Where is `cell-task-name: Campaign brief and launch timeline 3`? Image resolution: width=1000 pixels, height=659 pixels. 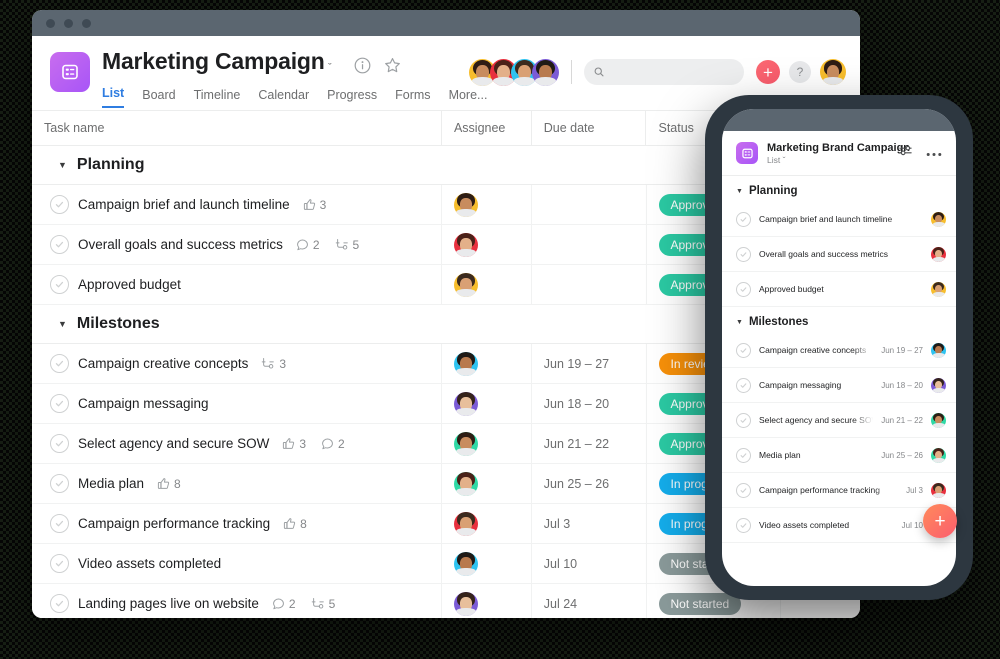 cell-task-name: Campaign brief and launch timeline 3 is located at coordinates (236, 204).